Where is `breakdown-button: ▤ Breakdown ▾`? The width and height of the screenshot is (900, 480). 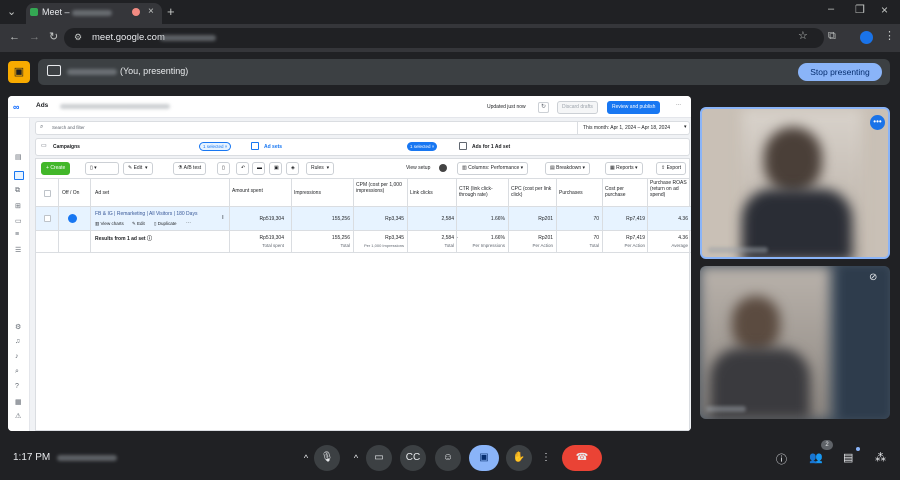 breakdown-button: ▤ Breakdown ▾ is located at coordinates (568, 168).